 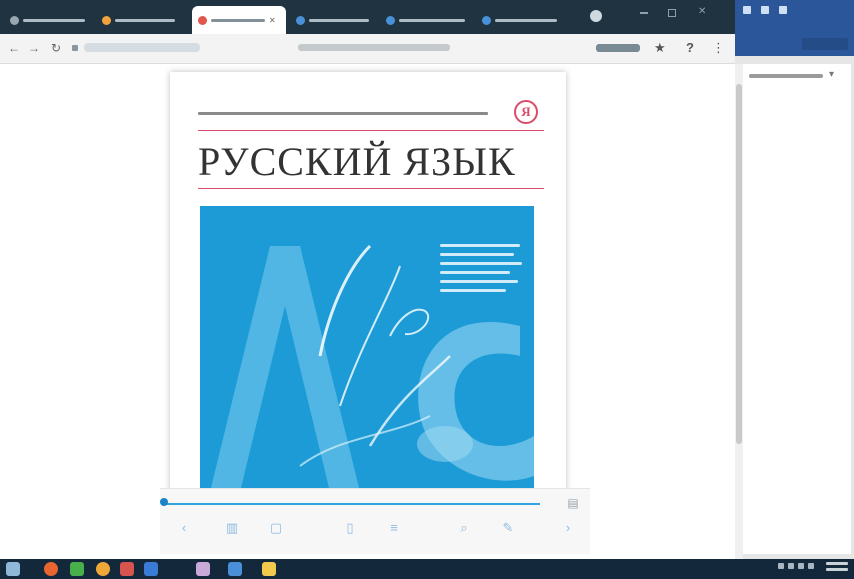 What do you see at coordinates (394, 536) in the screenshot?
I see `contents-button: ≡` at bounding box center [394, 536].